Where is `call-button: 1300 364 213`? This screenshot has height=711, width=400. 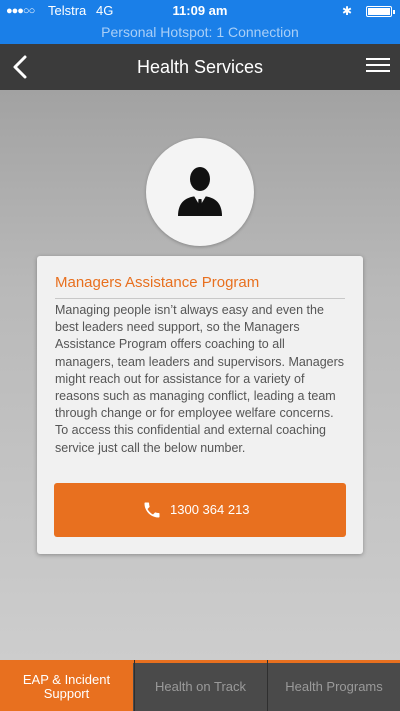
call-button: 1300 364 213 is located at coordinates (200, 510).